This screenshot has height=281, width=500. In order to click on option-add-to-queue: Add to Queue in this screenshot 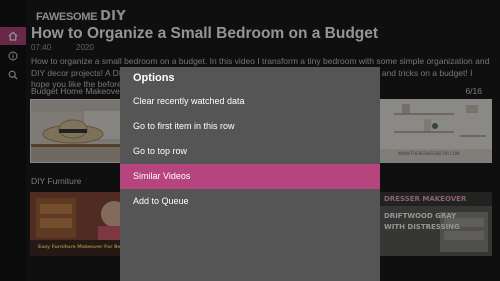, I will do `click(250, 201)`.